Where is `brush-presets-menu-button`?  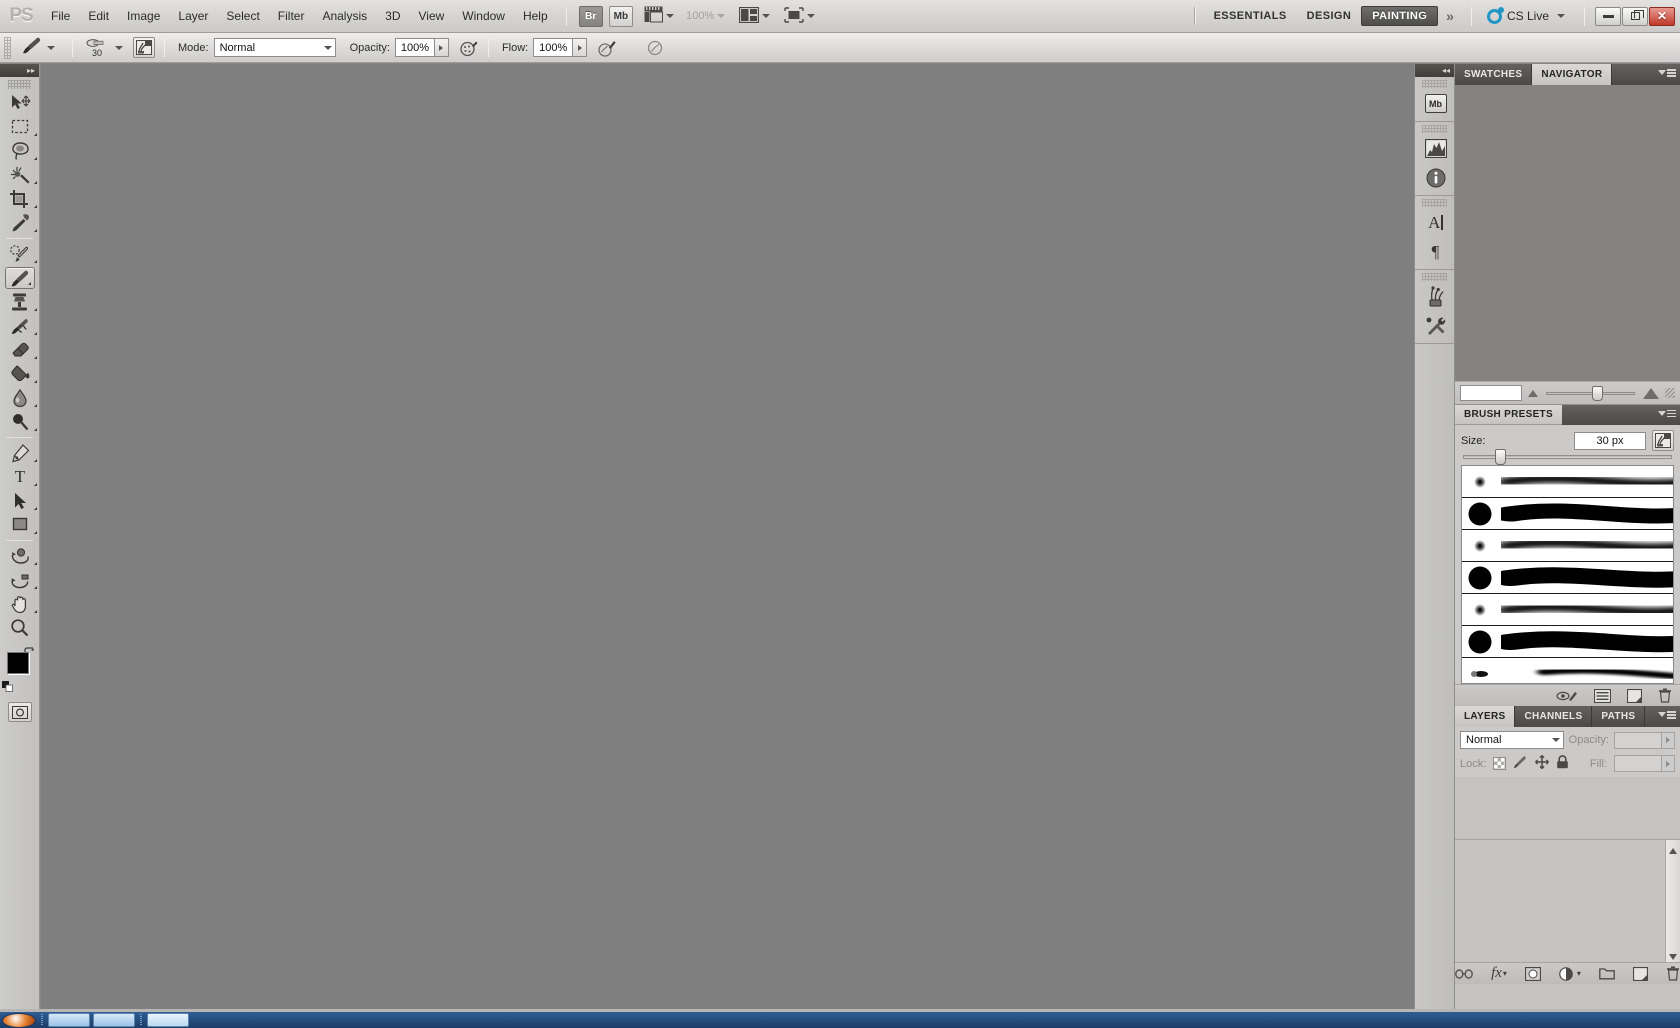
brush-presets-menu-button is located at coordinates (1667, 413).